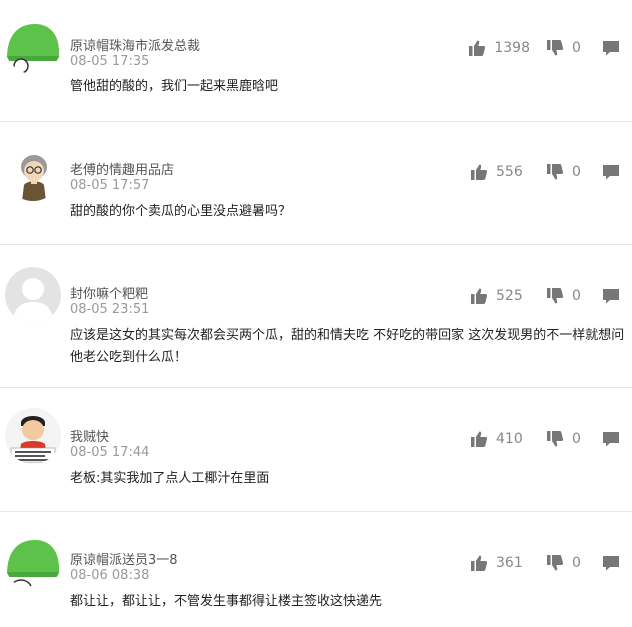 This screenshot has width=632, height=627. I want to click on timestamp: 08-05 17:57, so click(110, 185).